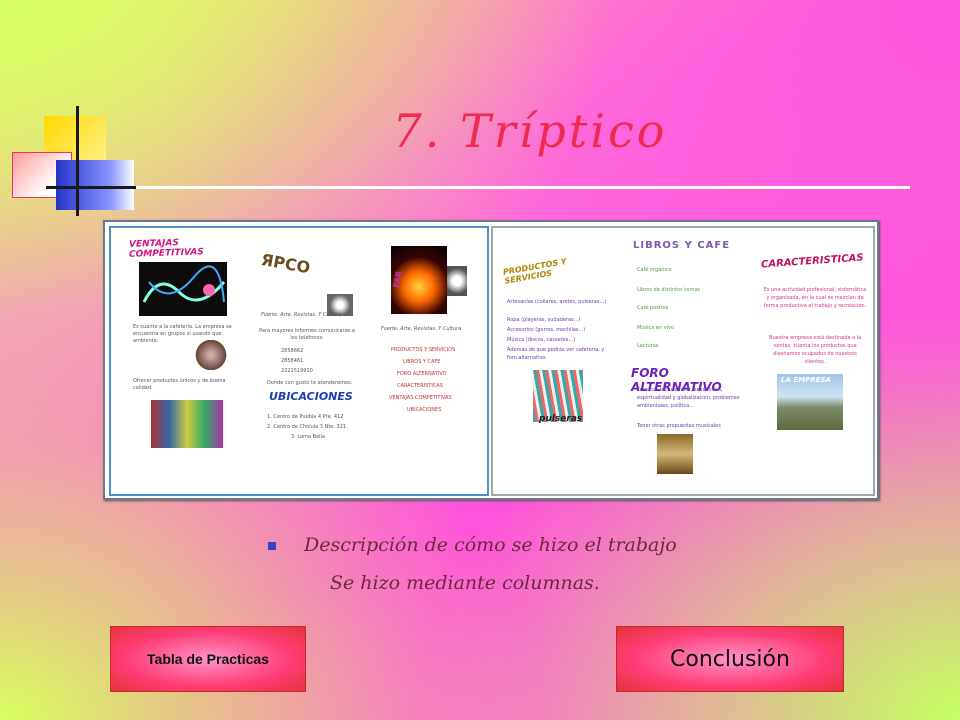  What do you see at coordinates (535, 271) in the screenshot?
I see `productos-heading: PRODUCTOS Y SERVICIOS` at bounding box center [535, 271].